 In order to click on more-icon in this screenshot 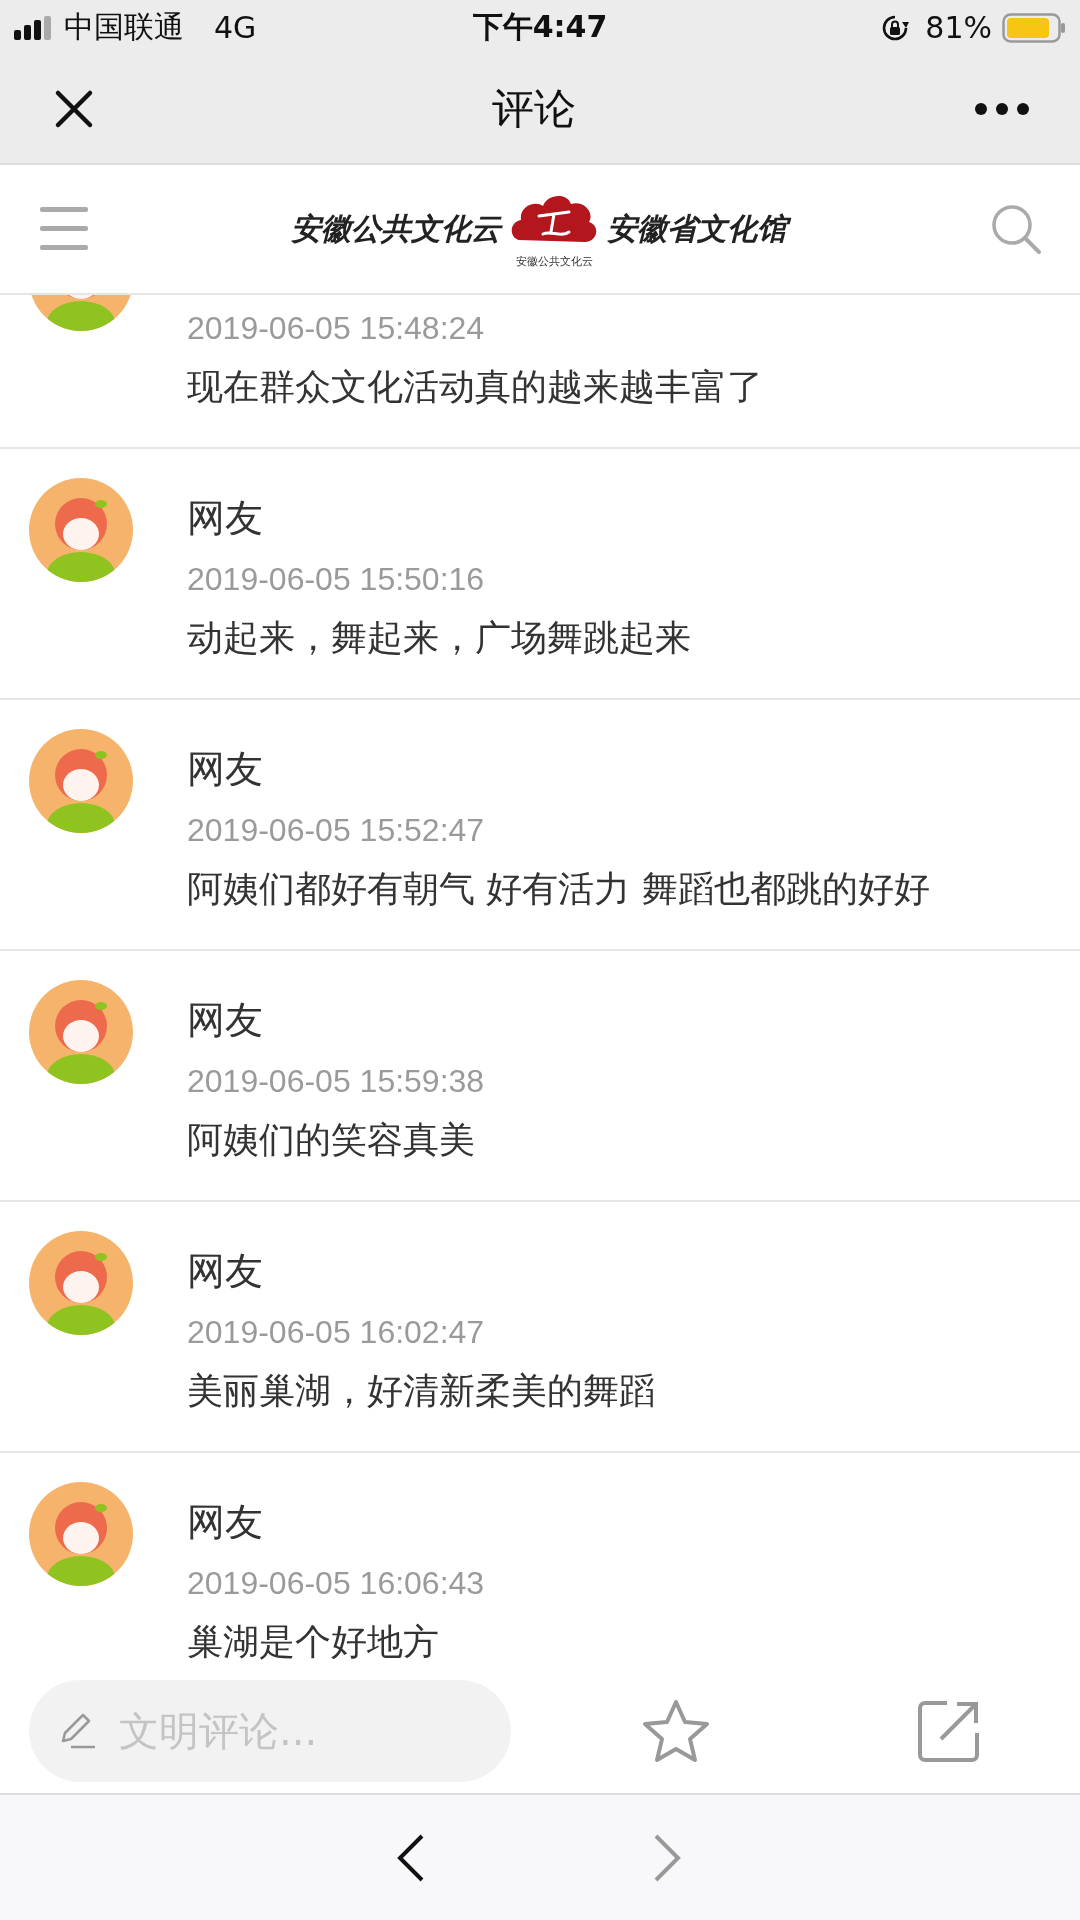, I will do `click(1002, 109)`.